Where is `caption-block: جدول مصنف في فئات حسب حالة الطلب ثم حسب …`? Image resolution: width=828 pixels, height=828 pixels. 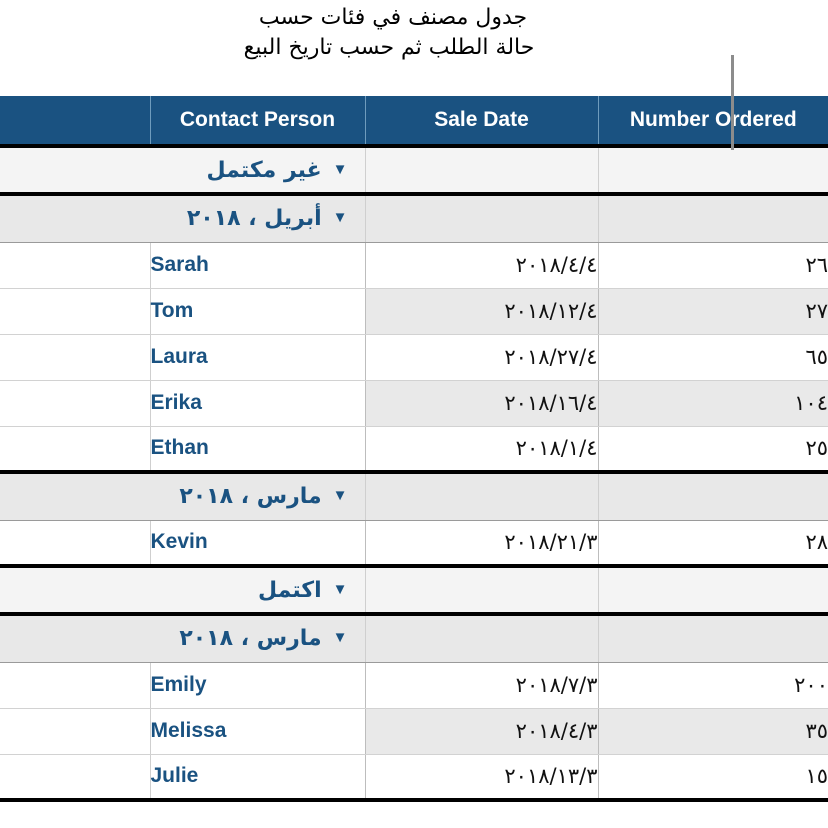 caption-block: جدول مصنف في فئات حسب حالة الطلب ثم حسب … is located at coordinates (414, 48).